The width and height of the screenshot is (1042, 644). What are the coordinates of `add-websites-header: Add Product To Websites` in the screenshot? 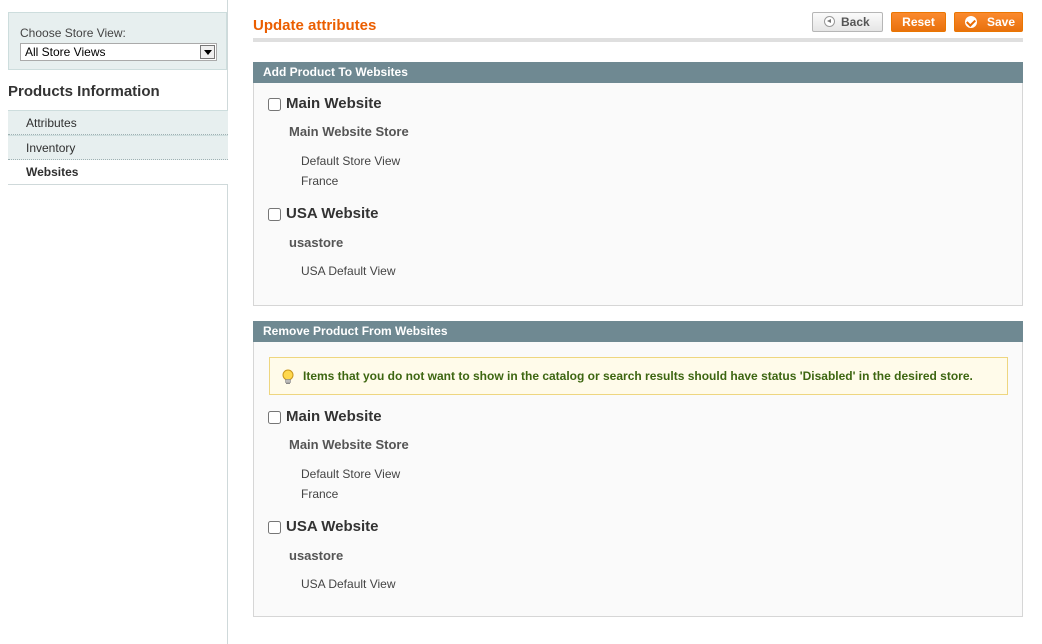 It's located at (638, 72).